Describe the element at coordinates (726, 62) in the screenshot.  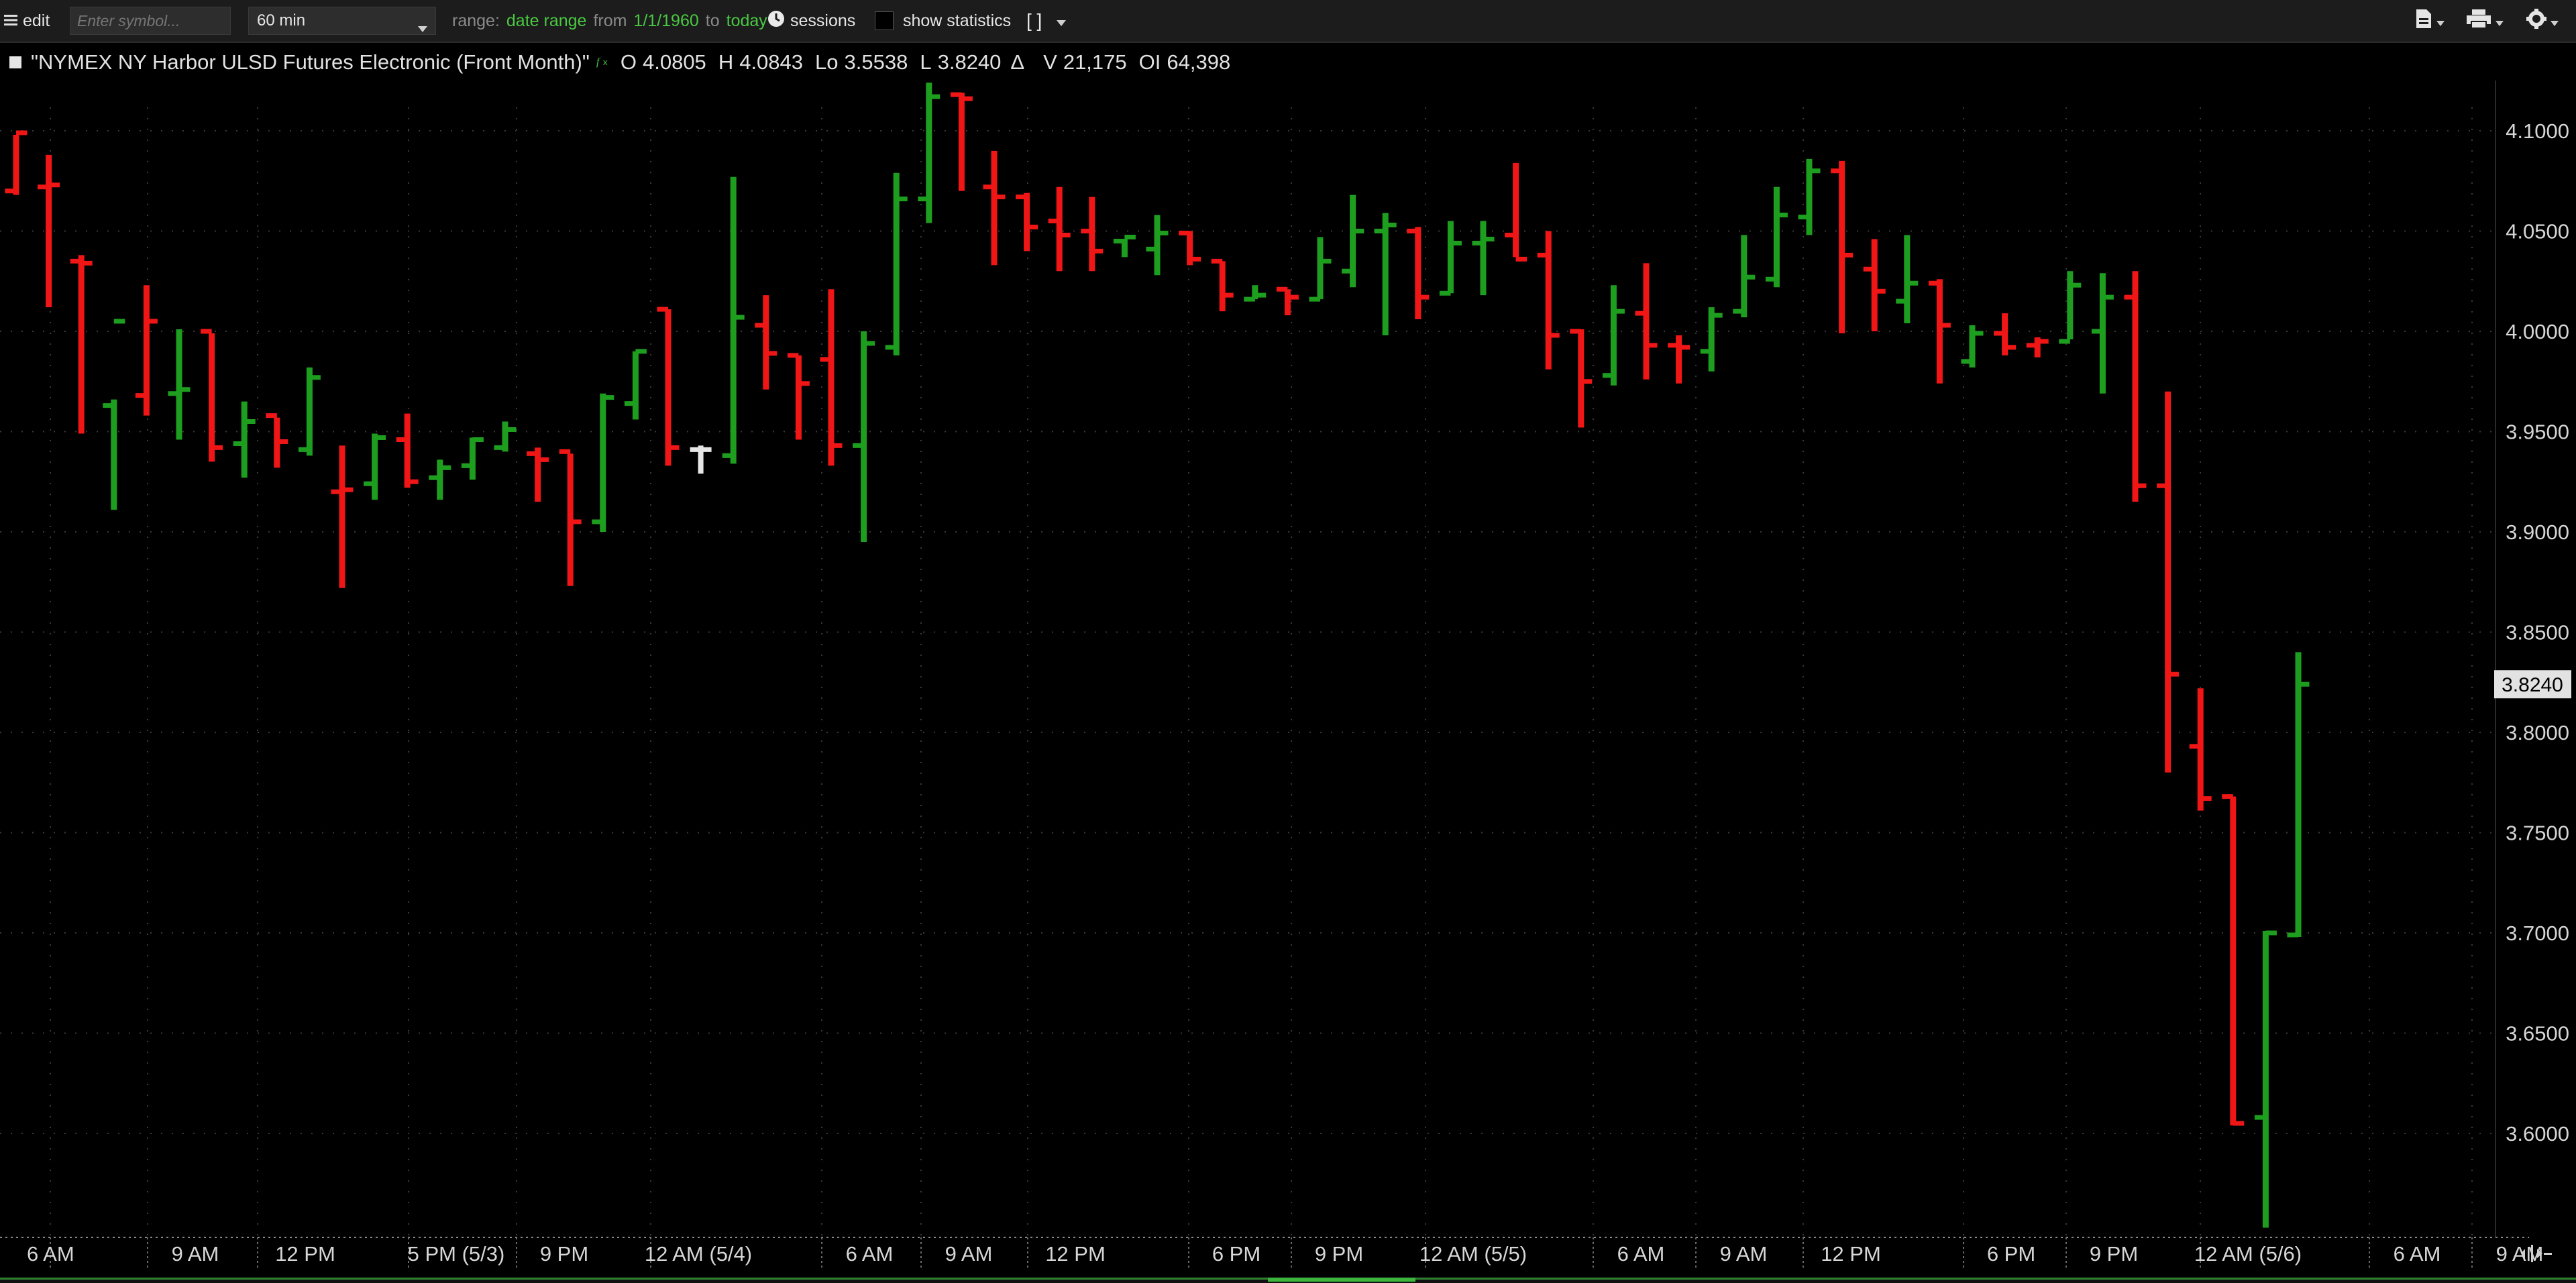
I see `high-label: H` at that location.